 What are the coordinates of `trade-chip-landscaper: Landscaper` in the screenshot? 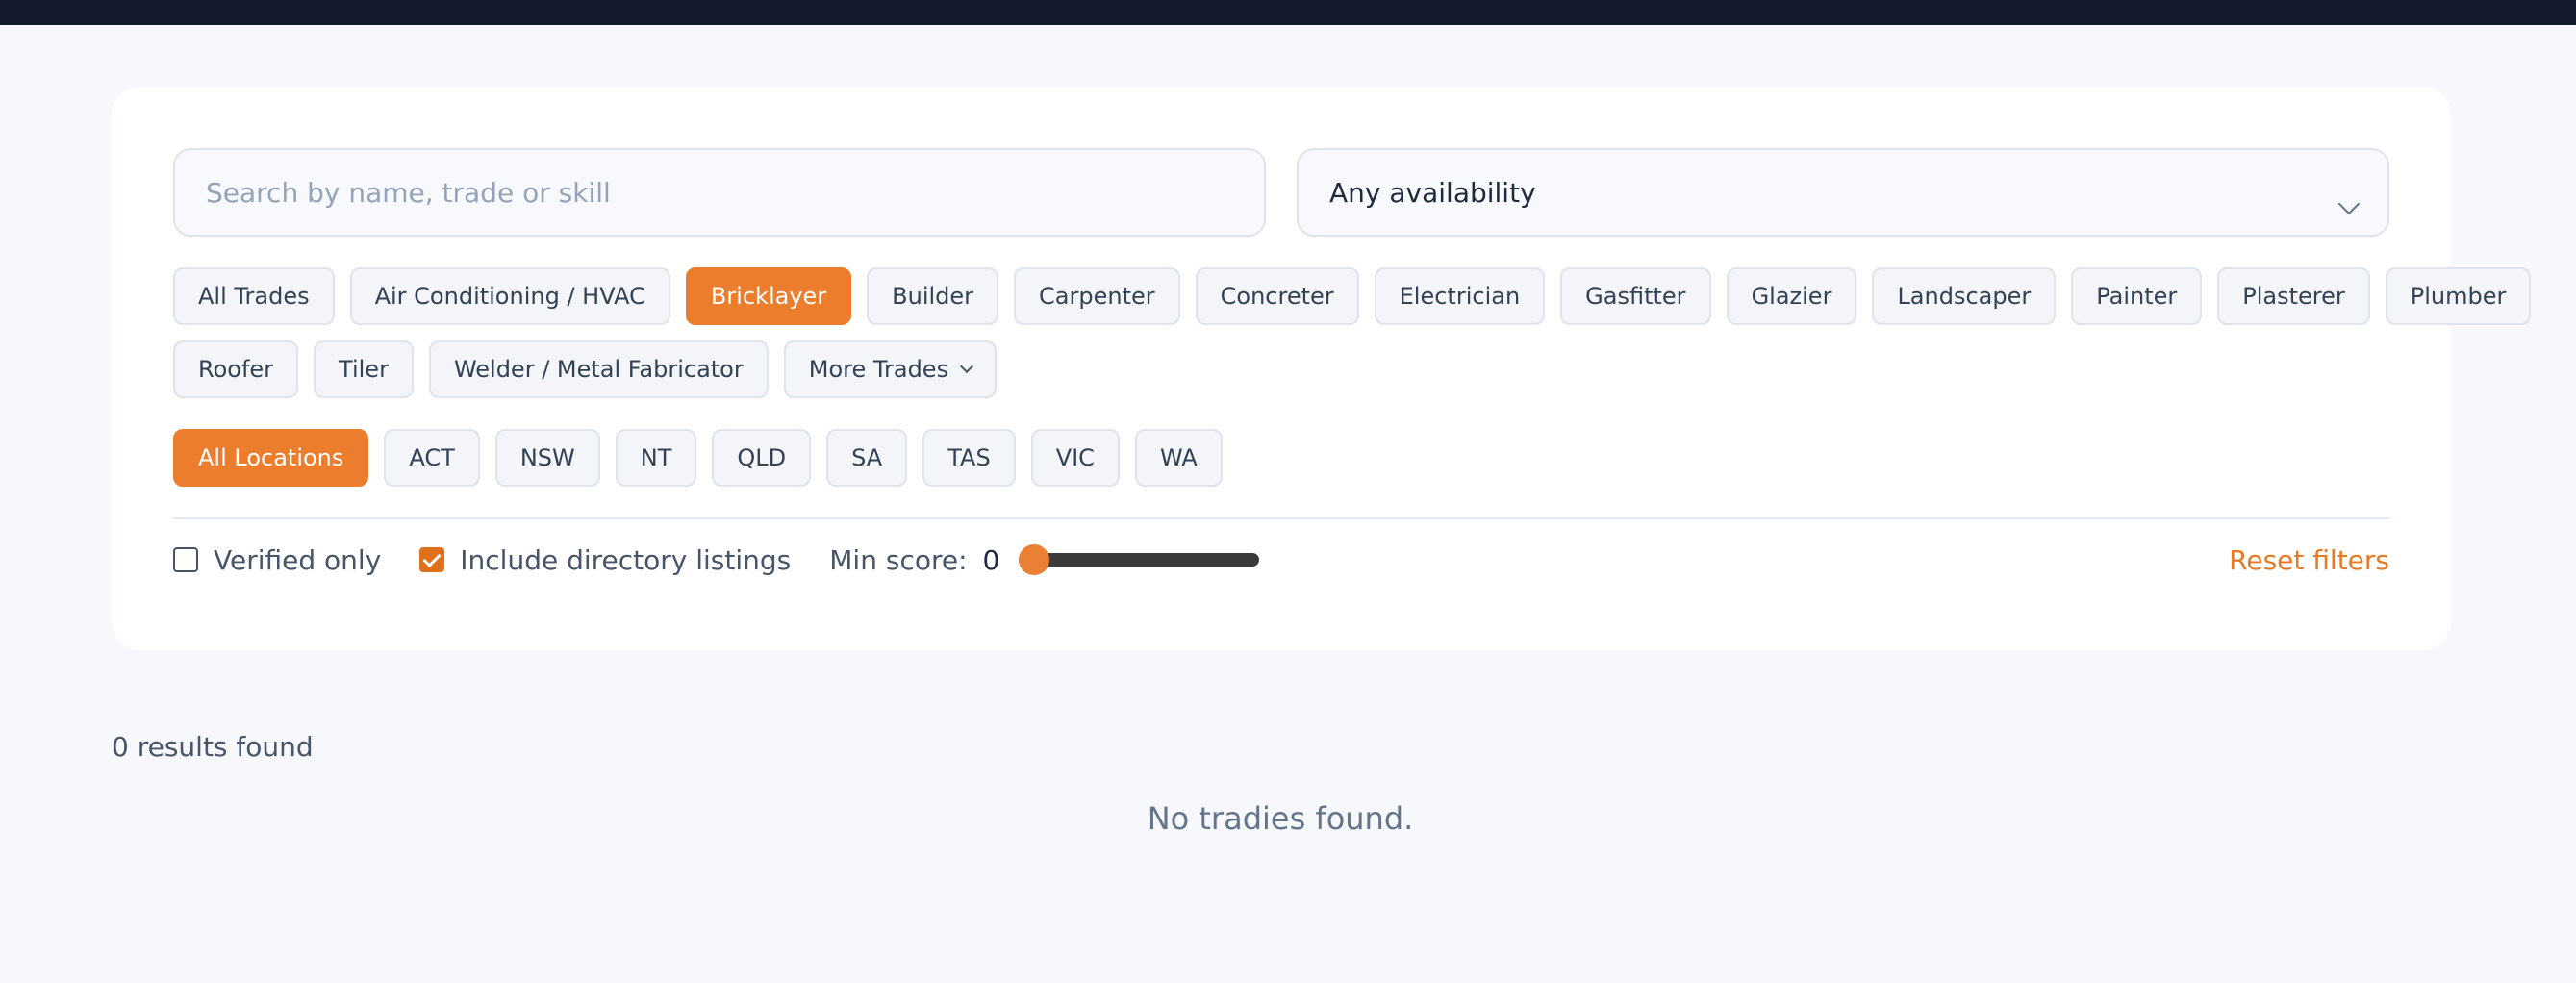 It's located at (1964, 296).